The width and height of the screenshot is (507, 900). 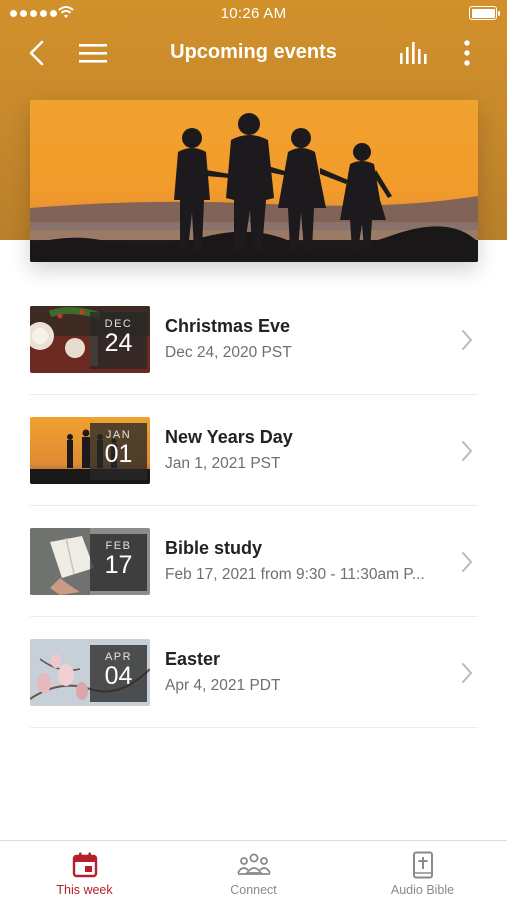 I want to click on tab-audio-bible: Audio Bible, so click(x=422, y=870).